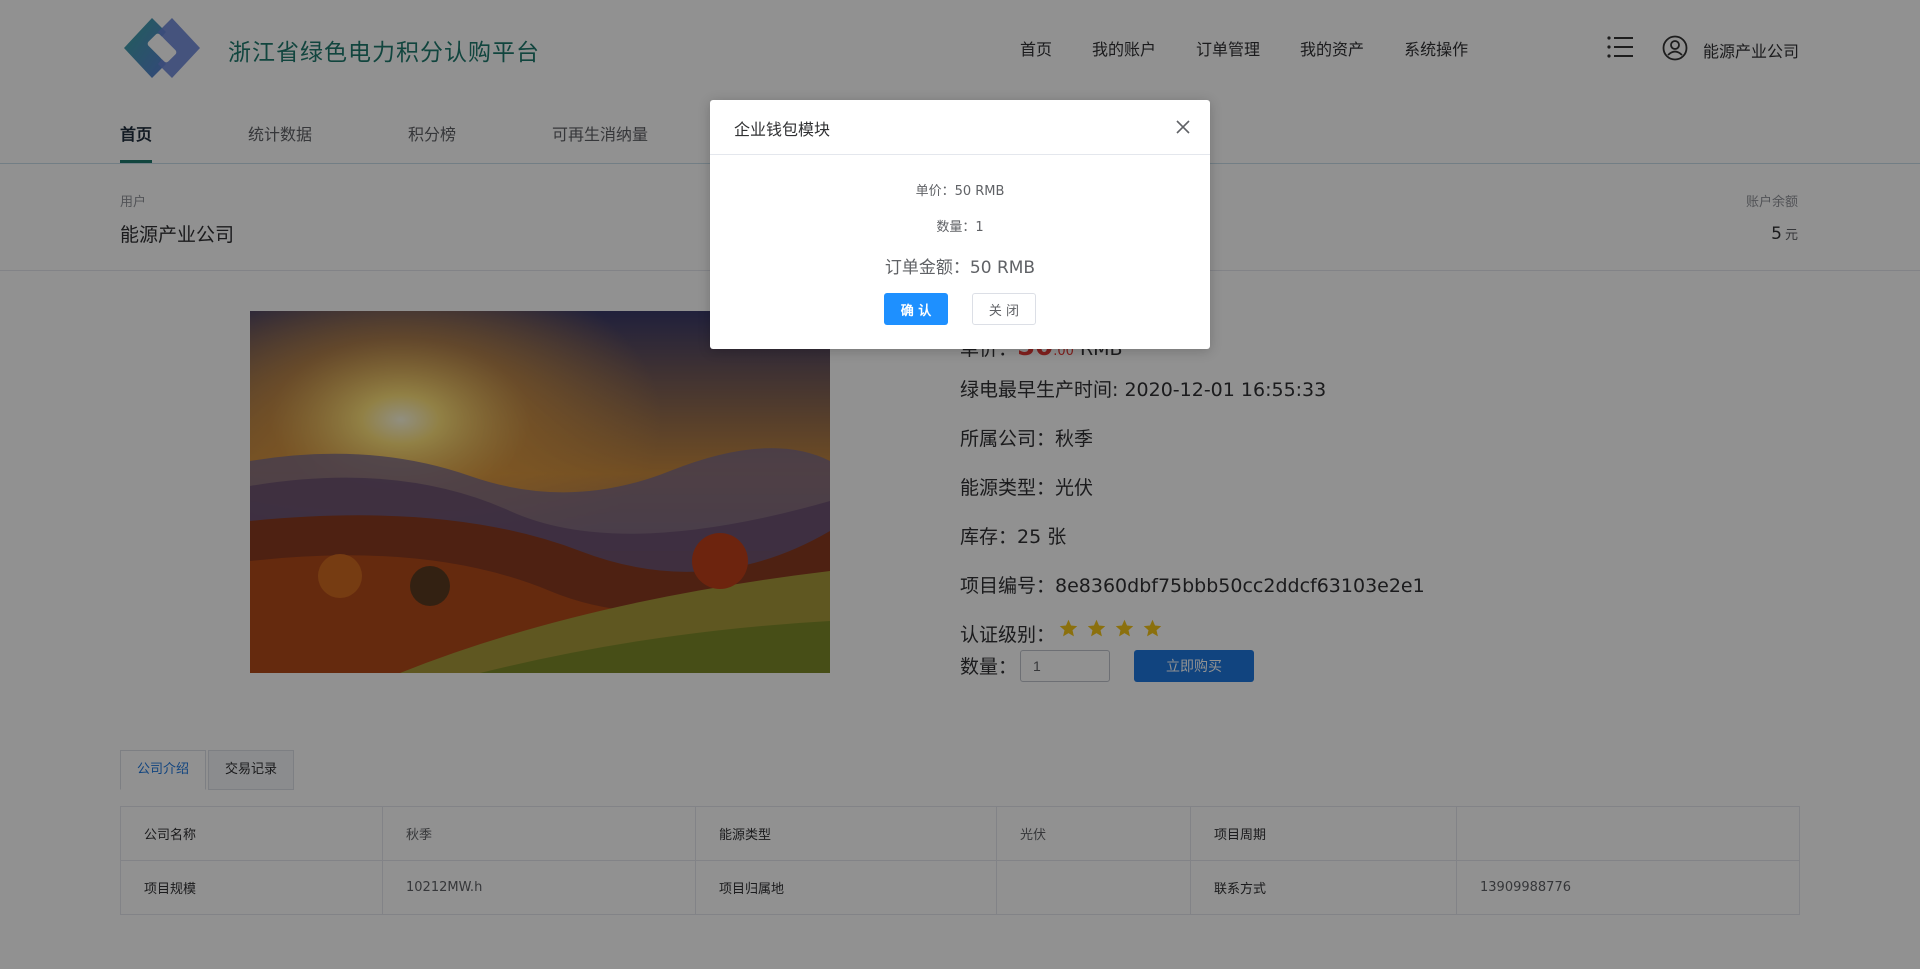 Image resolution: width=1920 pixels, height=969 pixels. I want to click on dialog-unit-price: 单价：50 RMB, so click(960, 191).